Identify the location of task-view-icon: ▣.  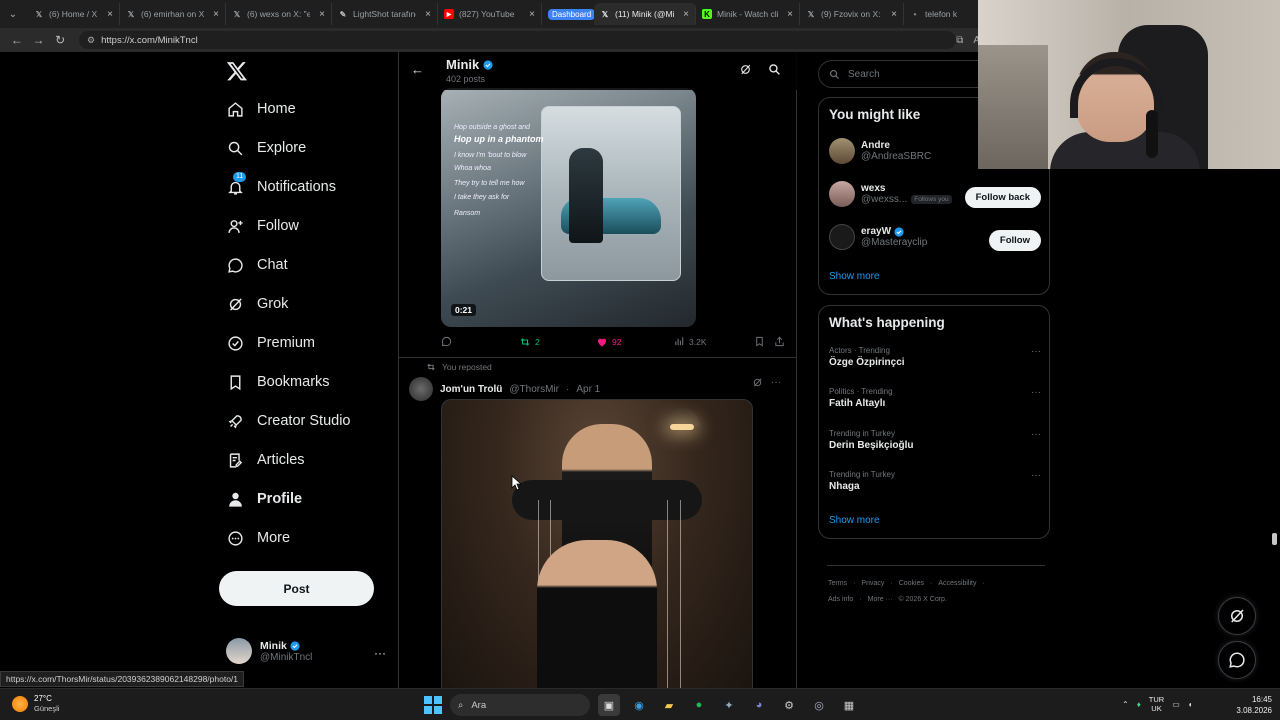
(609, 705).